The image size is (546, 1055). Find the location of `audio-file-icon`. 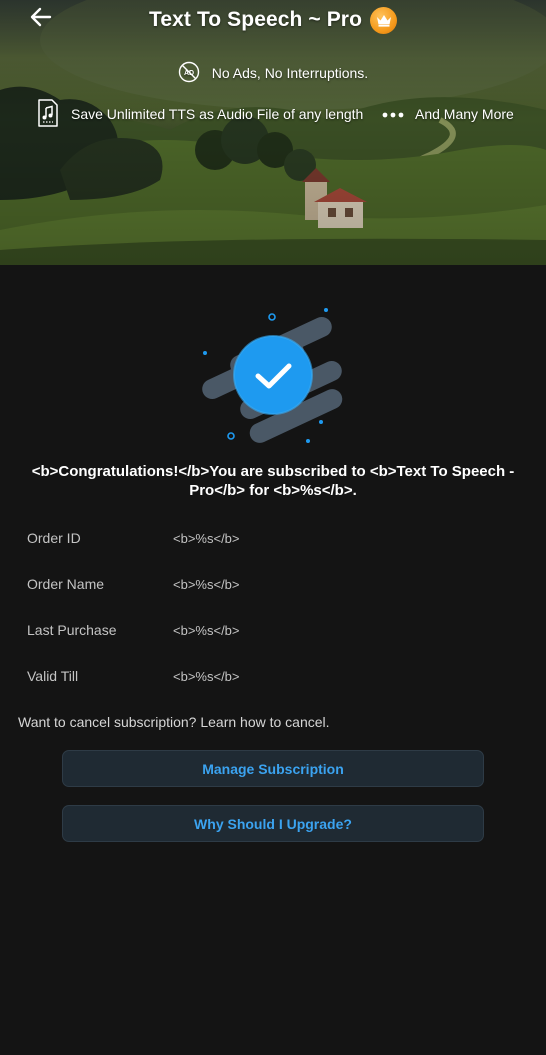

audio-file-icon is located at coordinates (48, 114).